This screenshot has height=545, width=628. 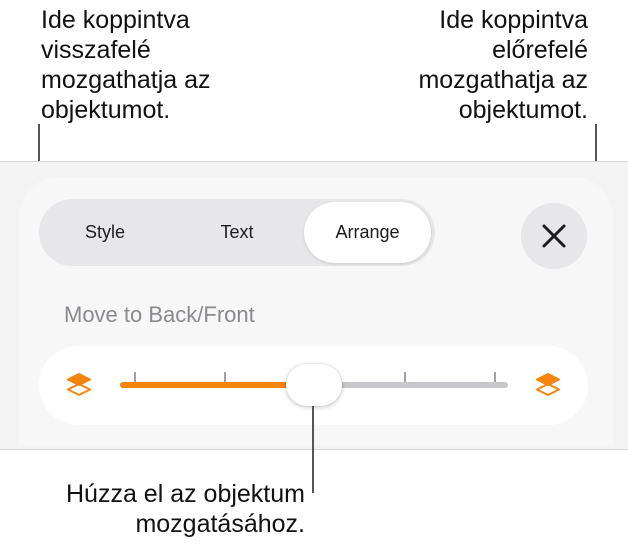 I want to click on leader-line-drag, so click(x=313, y=449).